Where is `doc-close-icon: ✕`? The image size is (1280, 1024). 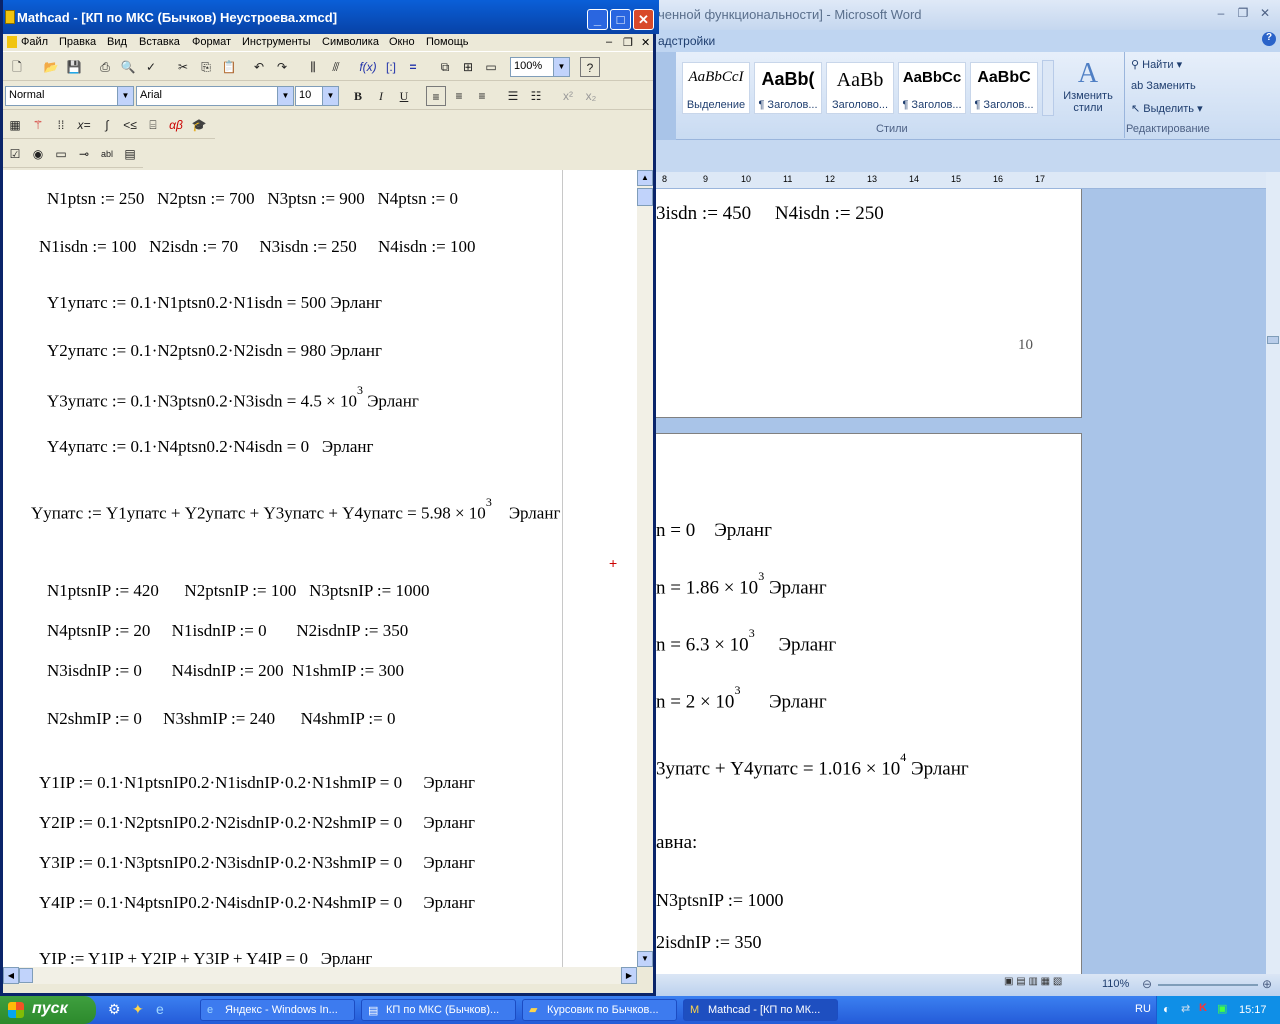
doc-close-icon: ✕ is located at coordinates (645, 42).